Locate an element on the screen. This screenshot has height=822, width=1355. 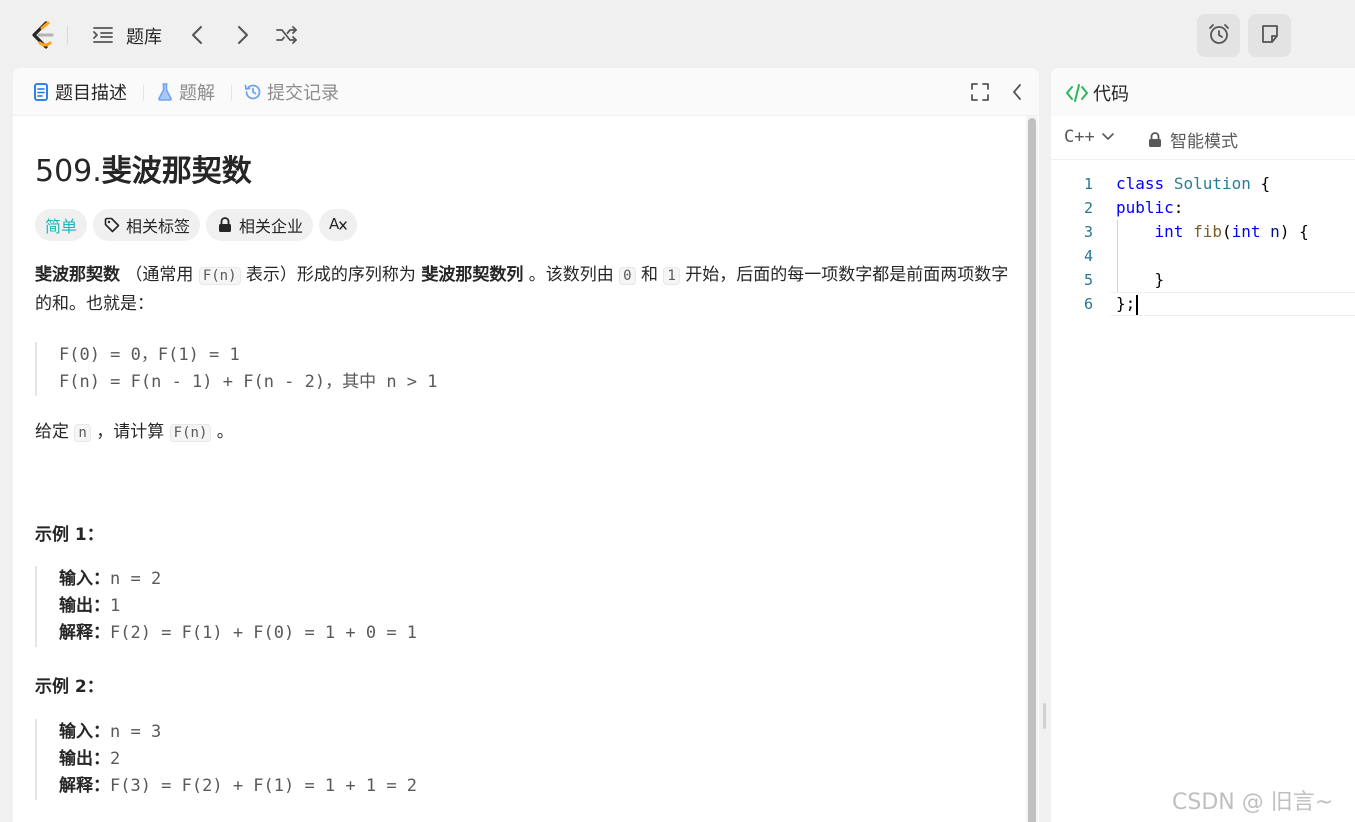
tab-submissions: 提交记录 is located at coordinates (291, 92).